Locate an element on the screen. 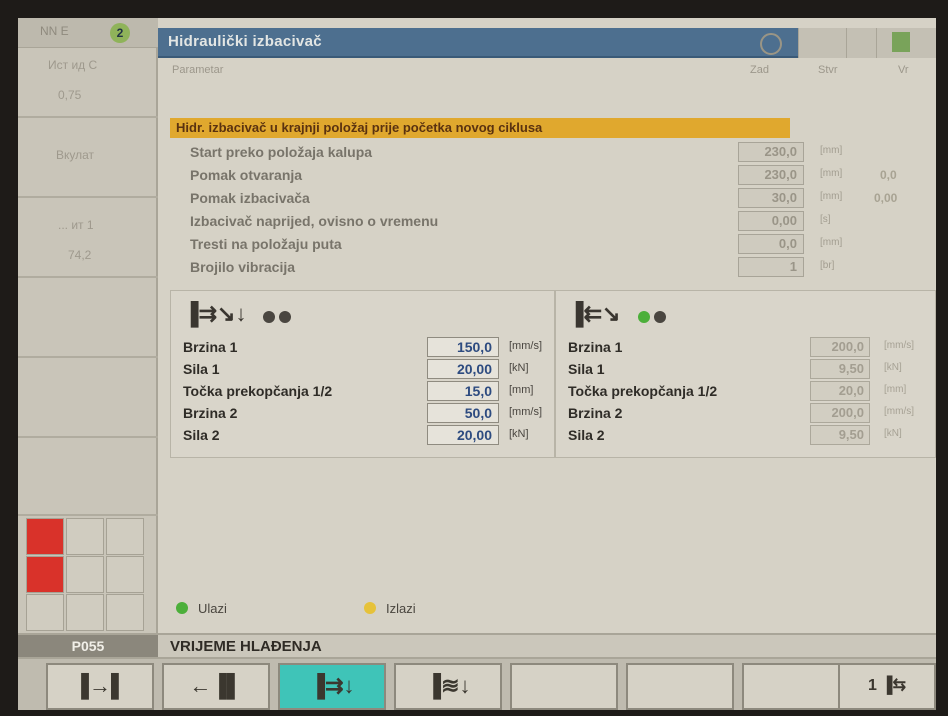  output-legend-icon is located at coordinates (370, 608).